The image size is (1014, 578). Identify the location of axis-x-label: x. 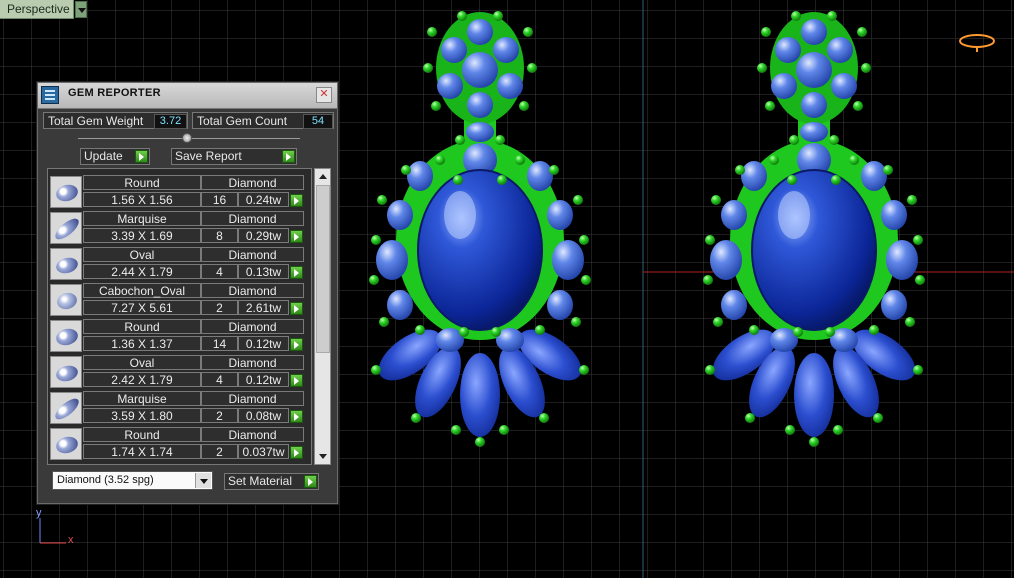
(71, 540).